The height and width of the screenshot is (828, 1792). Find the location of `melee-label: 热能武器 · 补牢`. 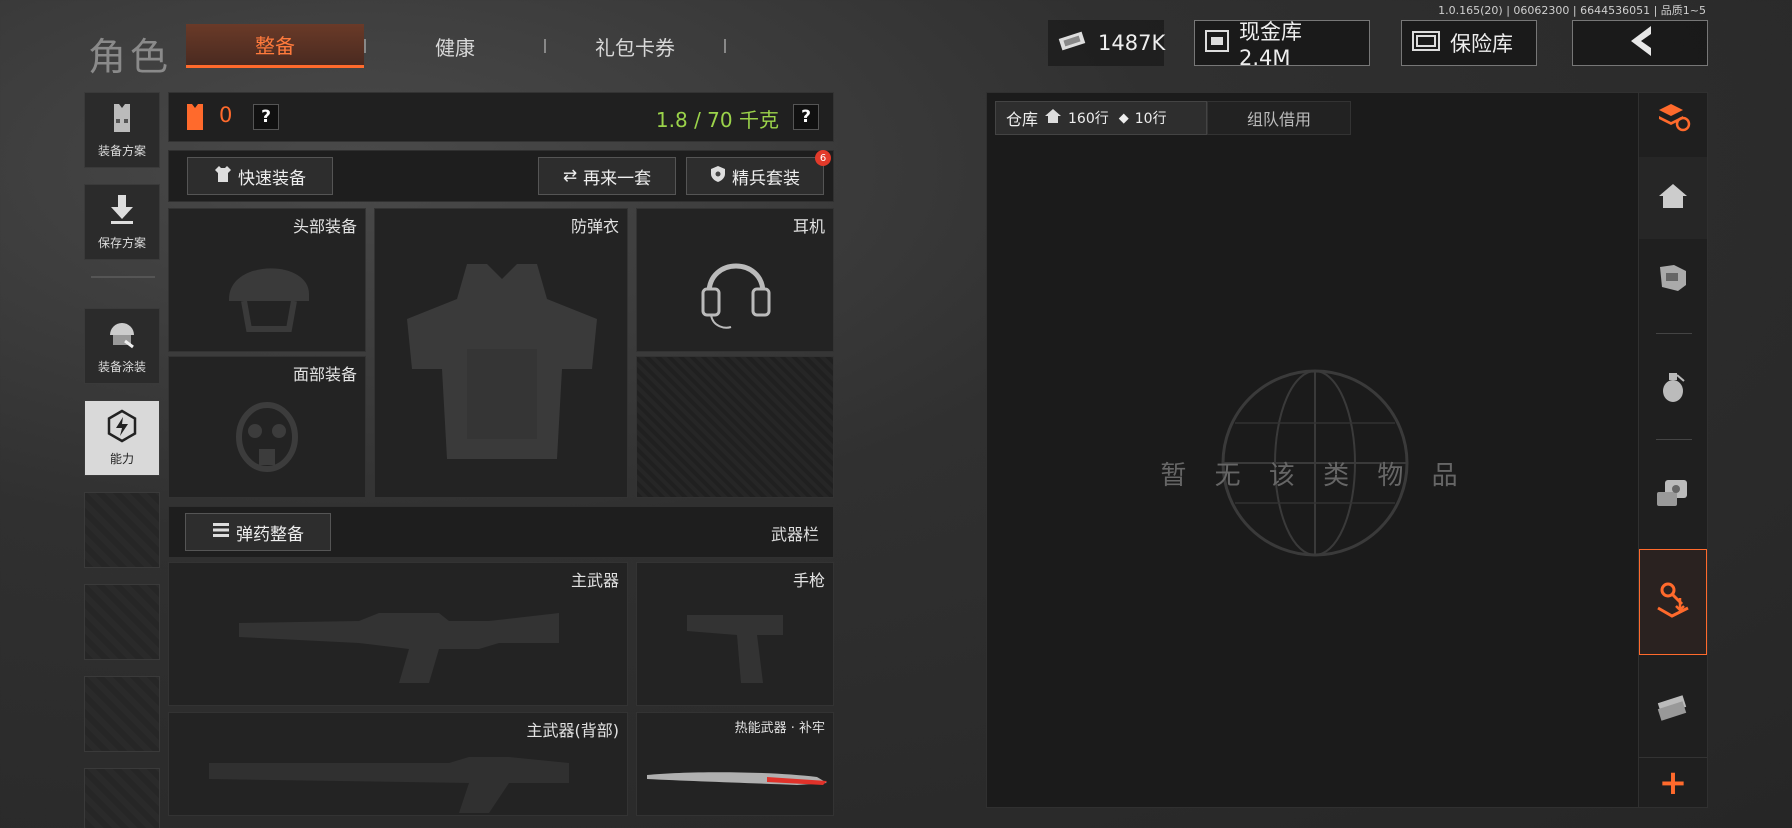

melee-label: 热能武器 · 补牢 is located at coordinates (779, 728).